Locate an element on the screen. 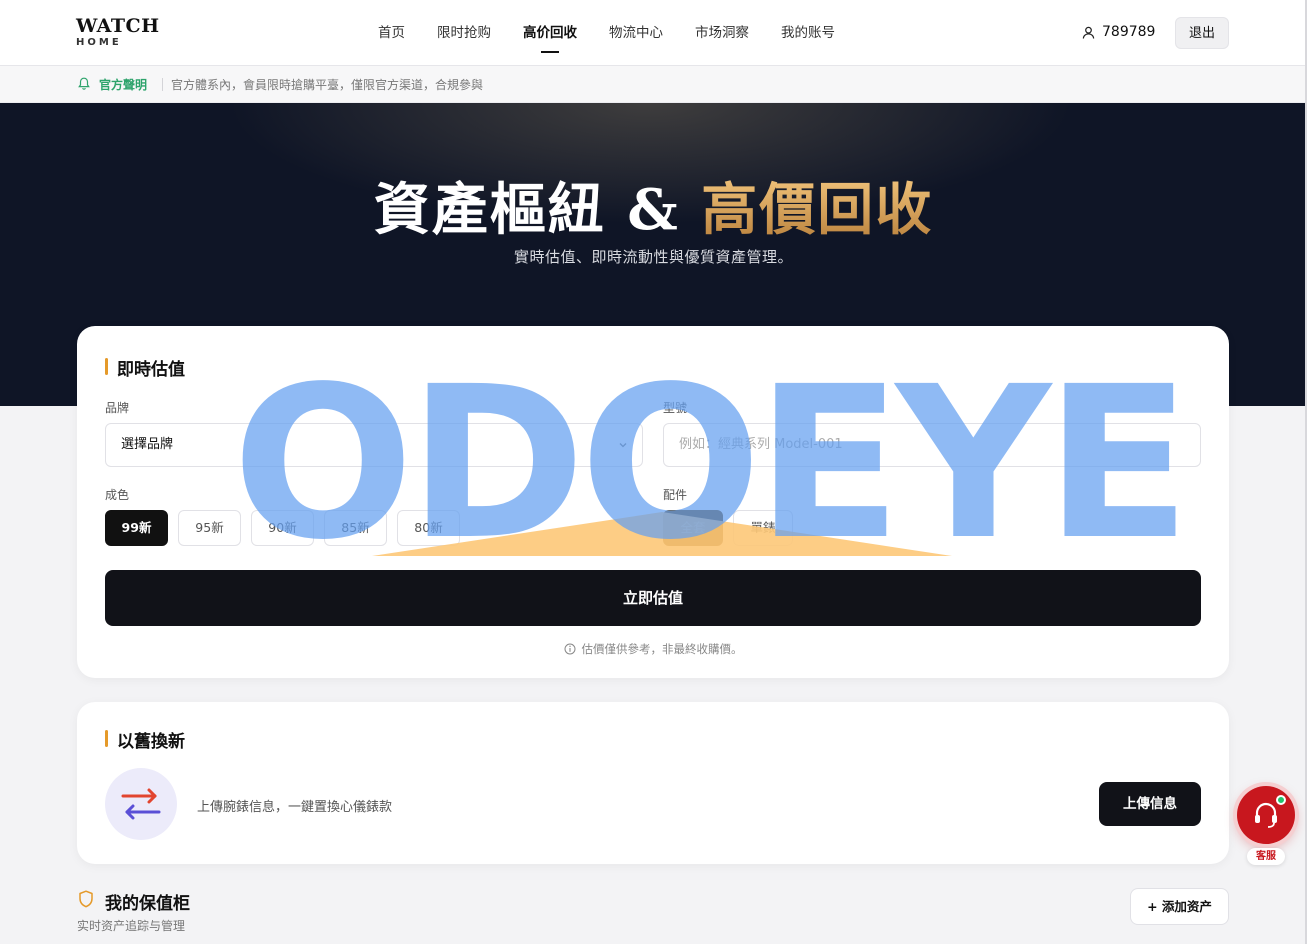 Image resolution: width=1307 pixels, height=944 pixels. user-icon is located at coordinates (1088, 32).